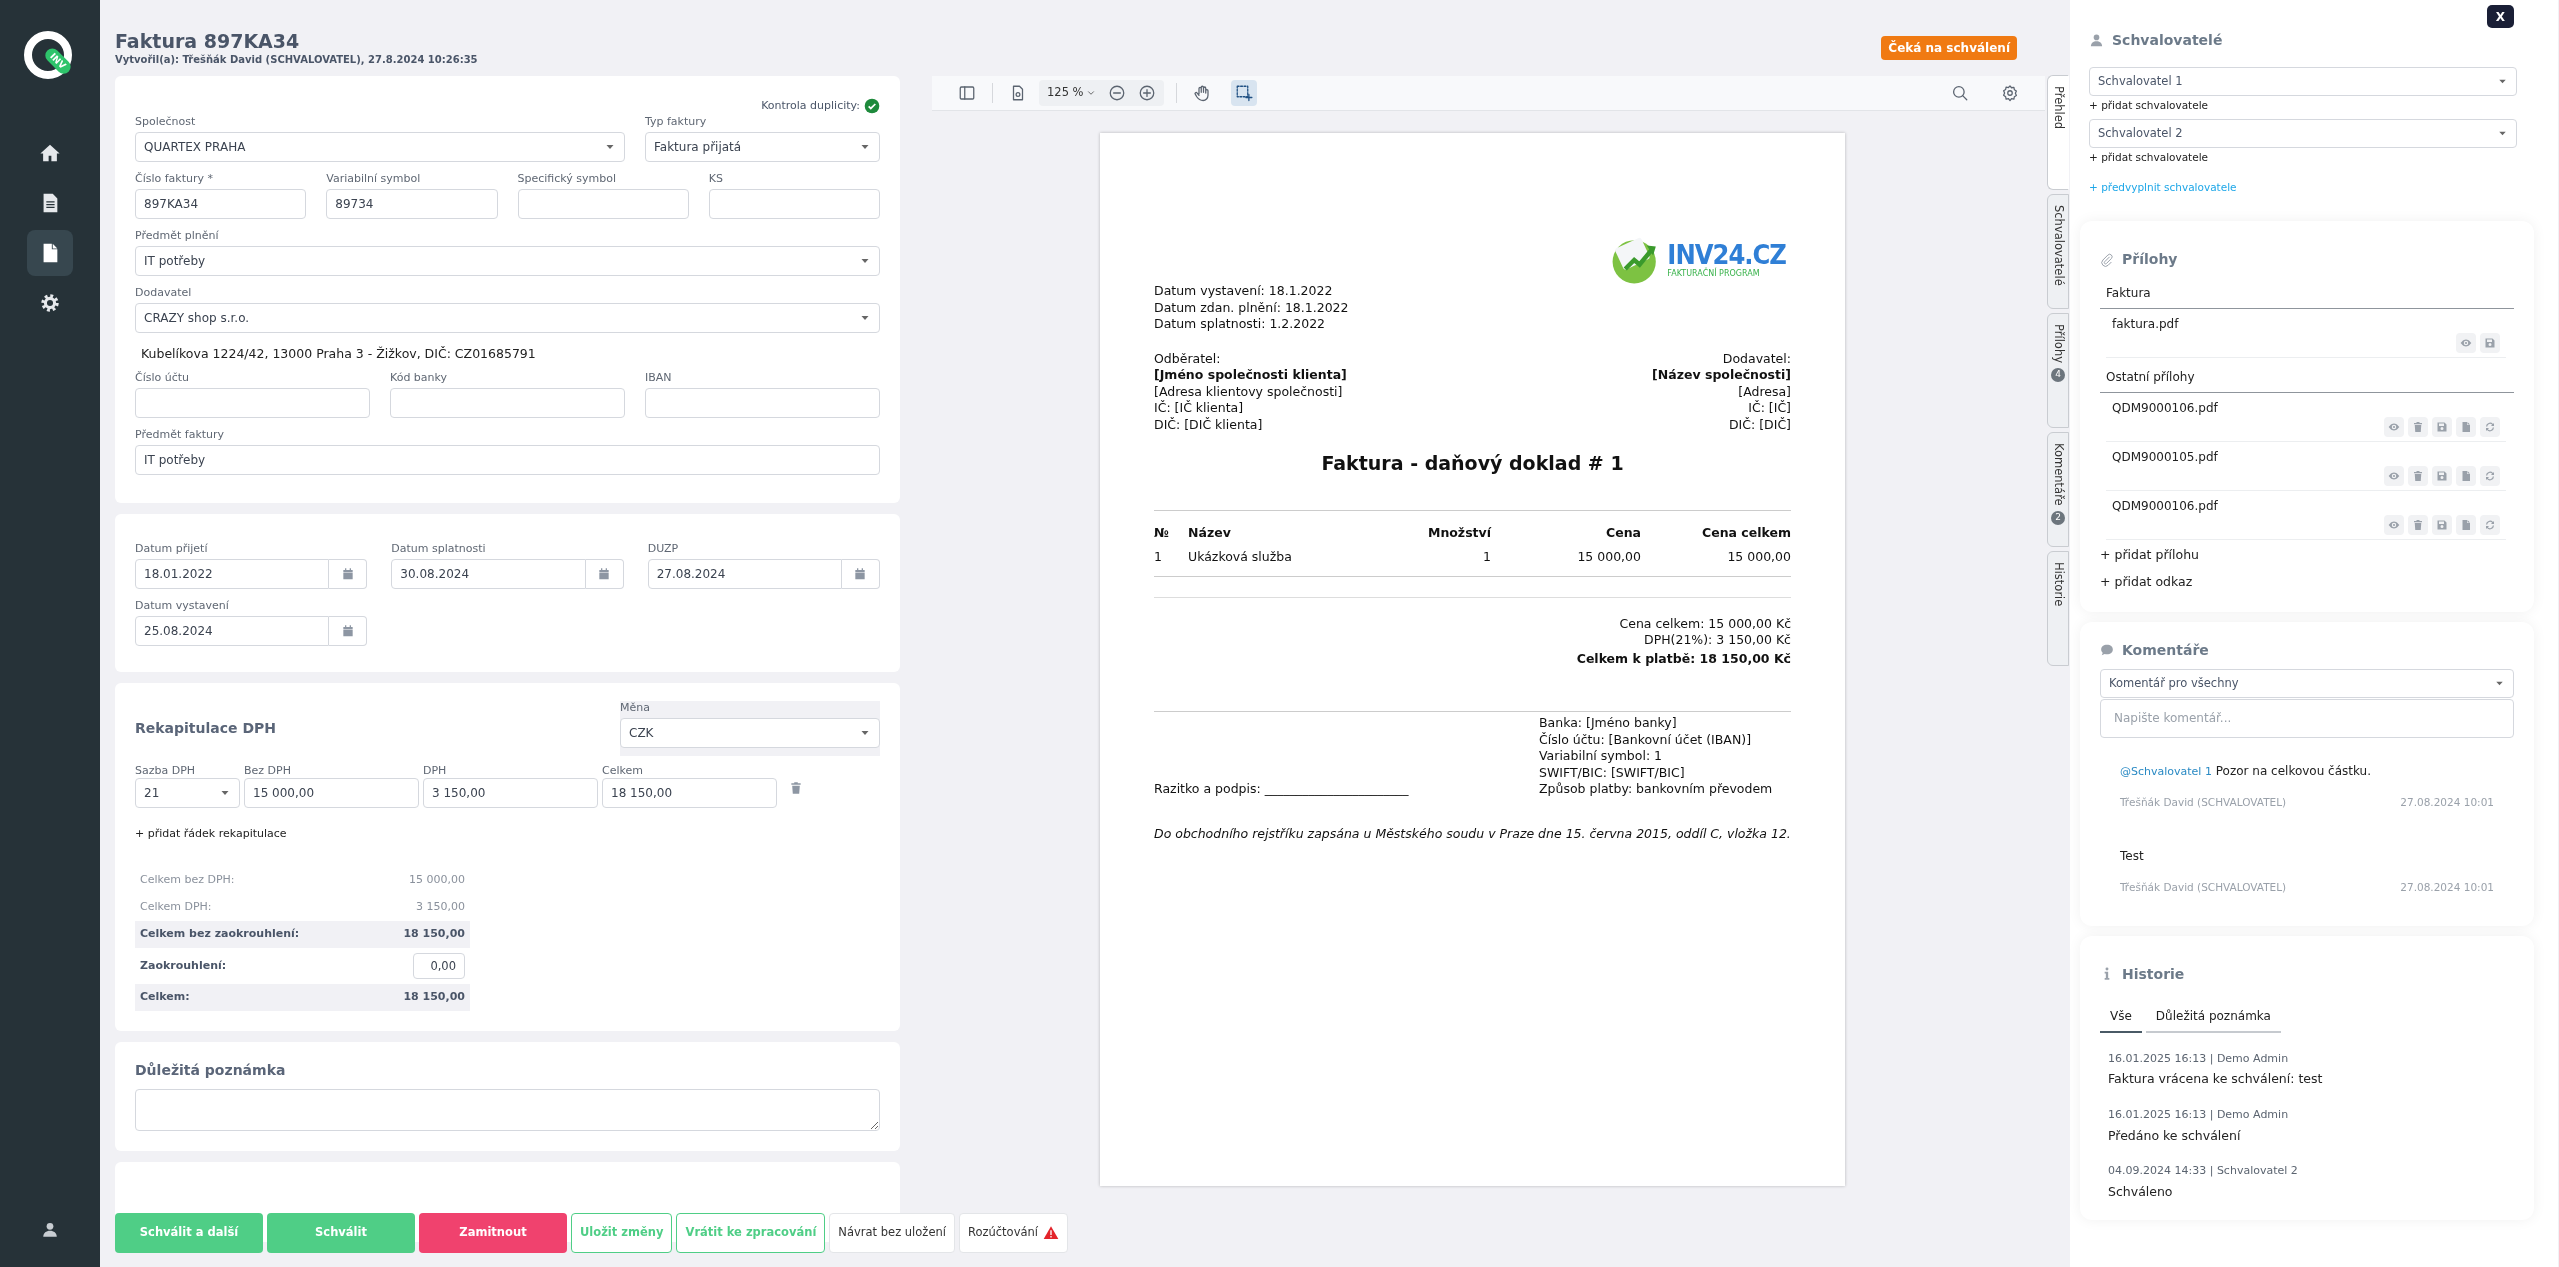 This screenshot has height=1267, width=2559. What do you see at coordinates (2306, 324) in the screenshot?
I see `file-name: faktura.pdf` at bounding box center [2306, 324].